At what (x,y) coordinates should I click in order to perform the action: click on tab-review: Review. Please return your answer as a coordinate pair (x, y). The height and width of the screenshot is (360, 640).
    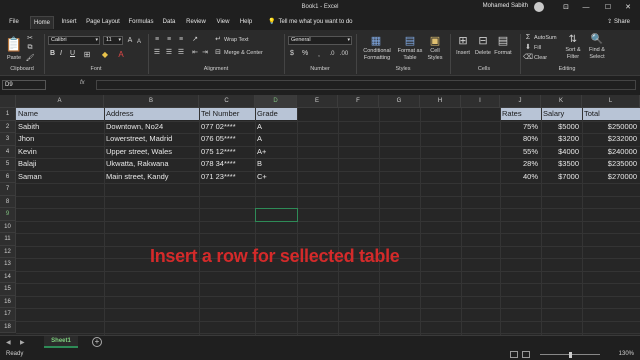
    Looking at the image, I should click on (196, 22).